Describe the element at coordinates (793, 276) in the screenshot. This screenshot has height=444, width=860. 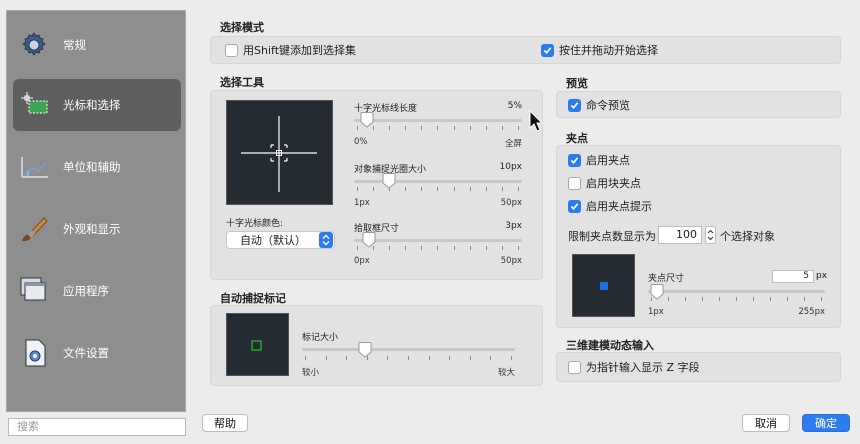
I see `grip-size-input: 5` at that location.